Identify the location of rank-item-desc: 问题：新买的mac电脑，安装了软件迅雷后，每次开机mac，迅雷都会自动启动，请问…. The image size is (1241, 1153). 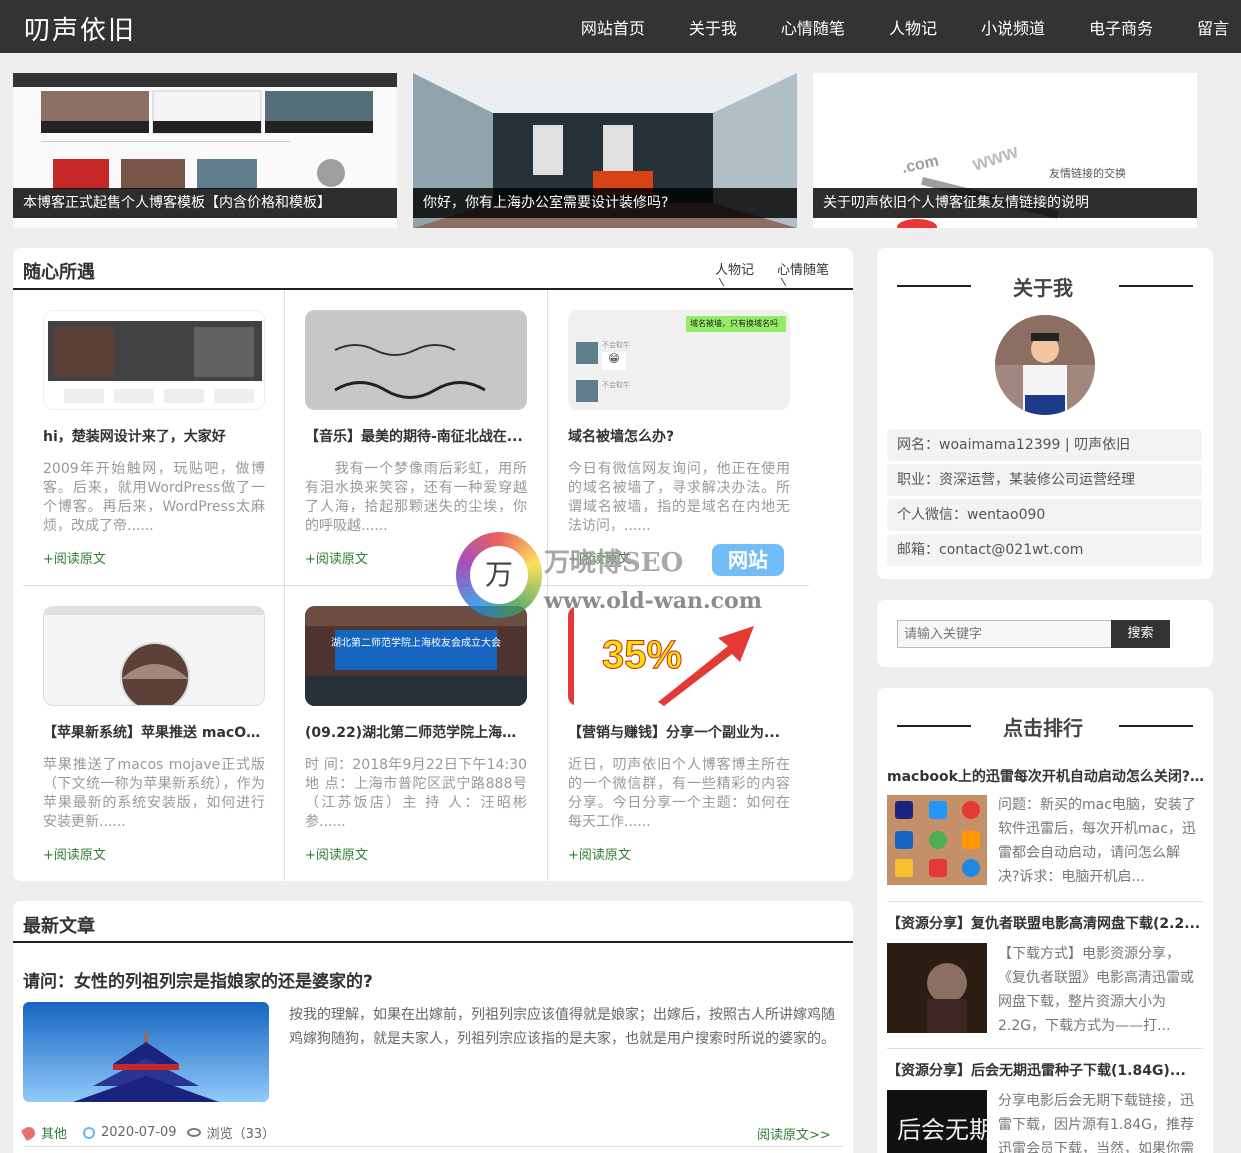
(1097, 841).